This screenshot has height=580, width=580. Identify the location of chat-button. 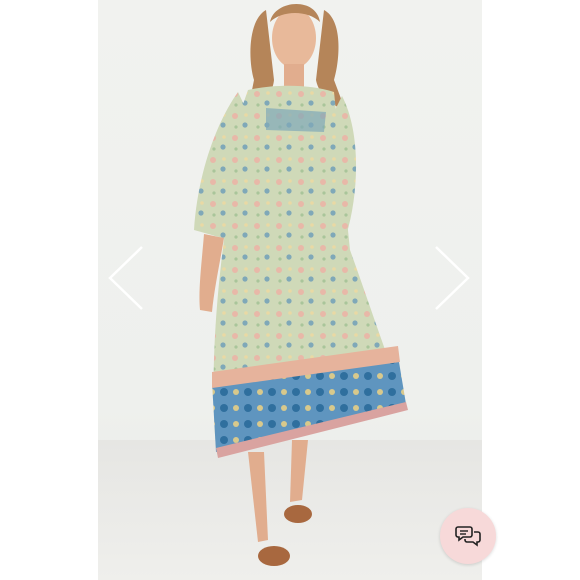
(468, 536).